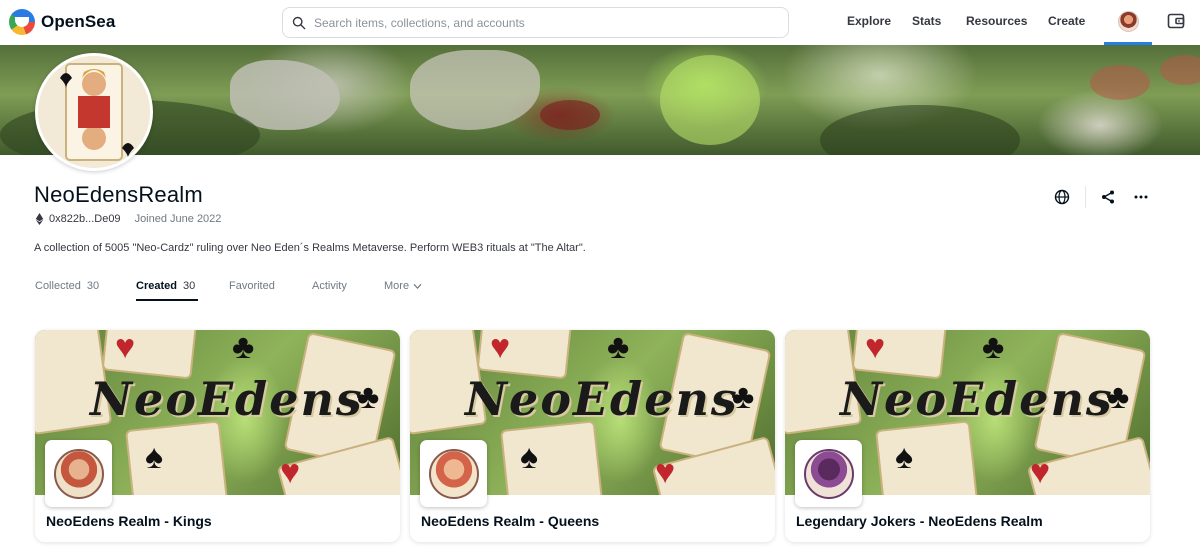  What do you see at coordinates (544, 22) in the screenshot?
I see `search-input` at bounding box center [544, 22].